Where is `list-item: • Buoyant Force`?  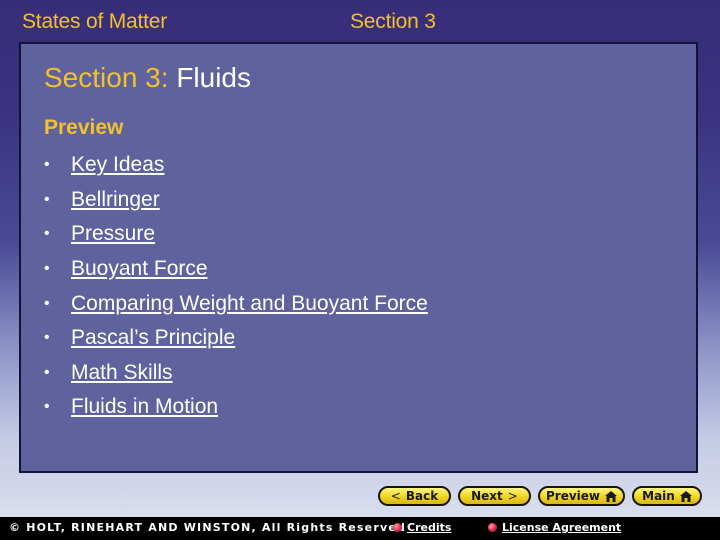 list-item: • Buoyant Force is located at coordinates (236, 269).